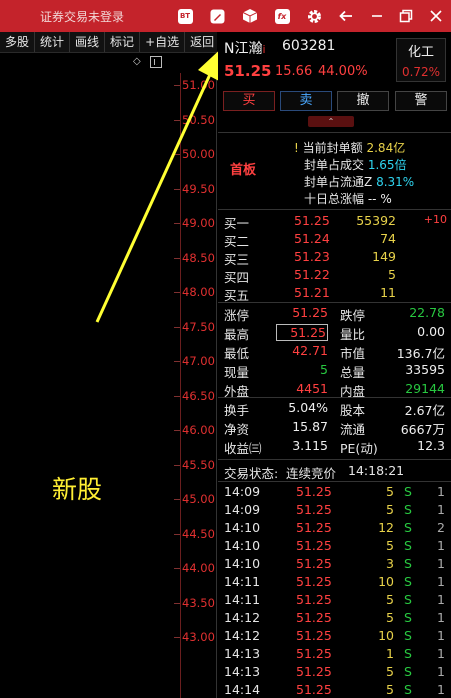 Image resolution: width=451 pixels, height=698 pixels. What do you see at coordinates (363, 101) in the screenshot?
I see `cancel-order-button: 撤` at bounding box center [363, 101].